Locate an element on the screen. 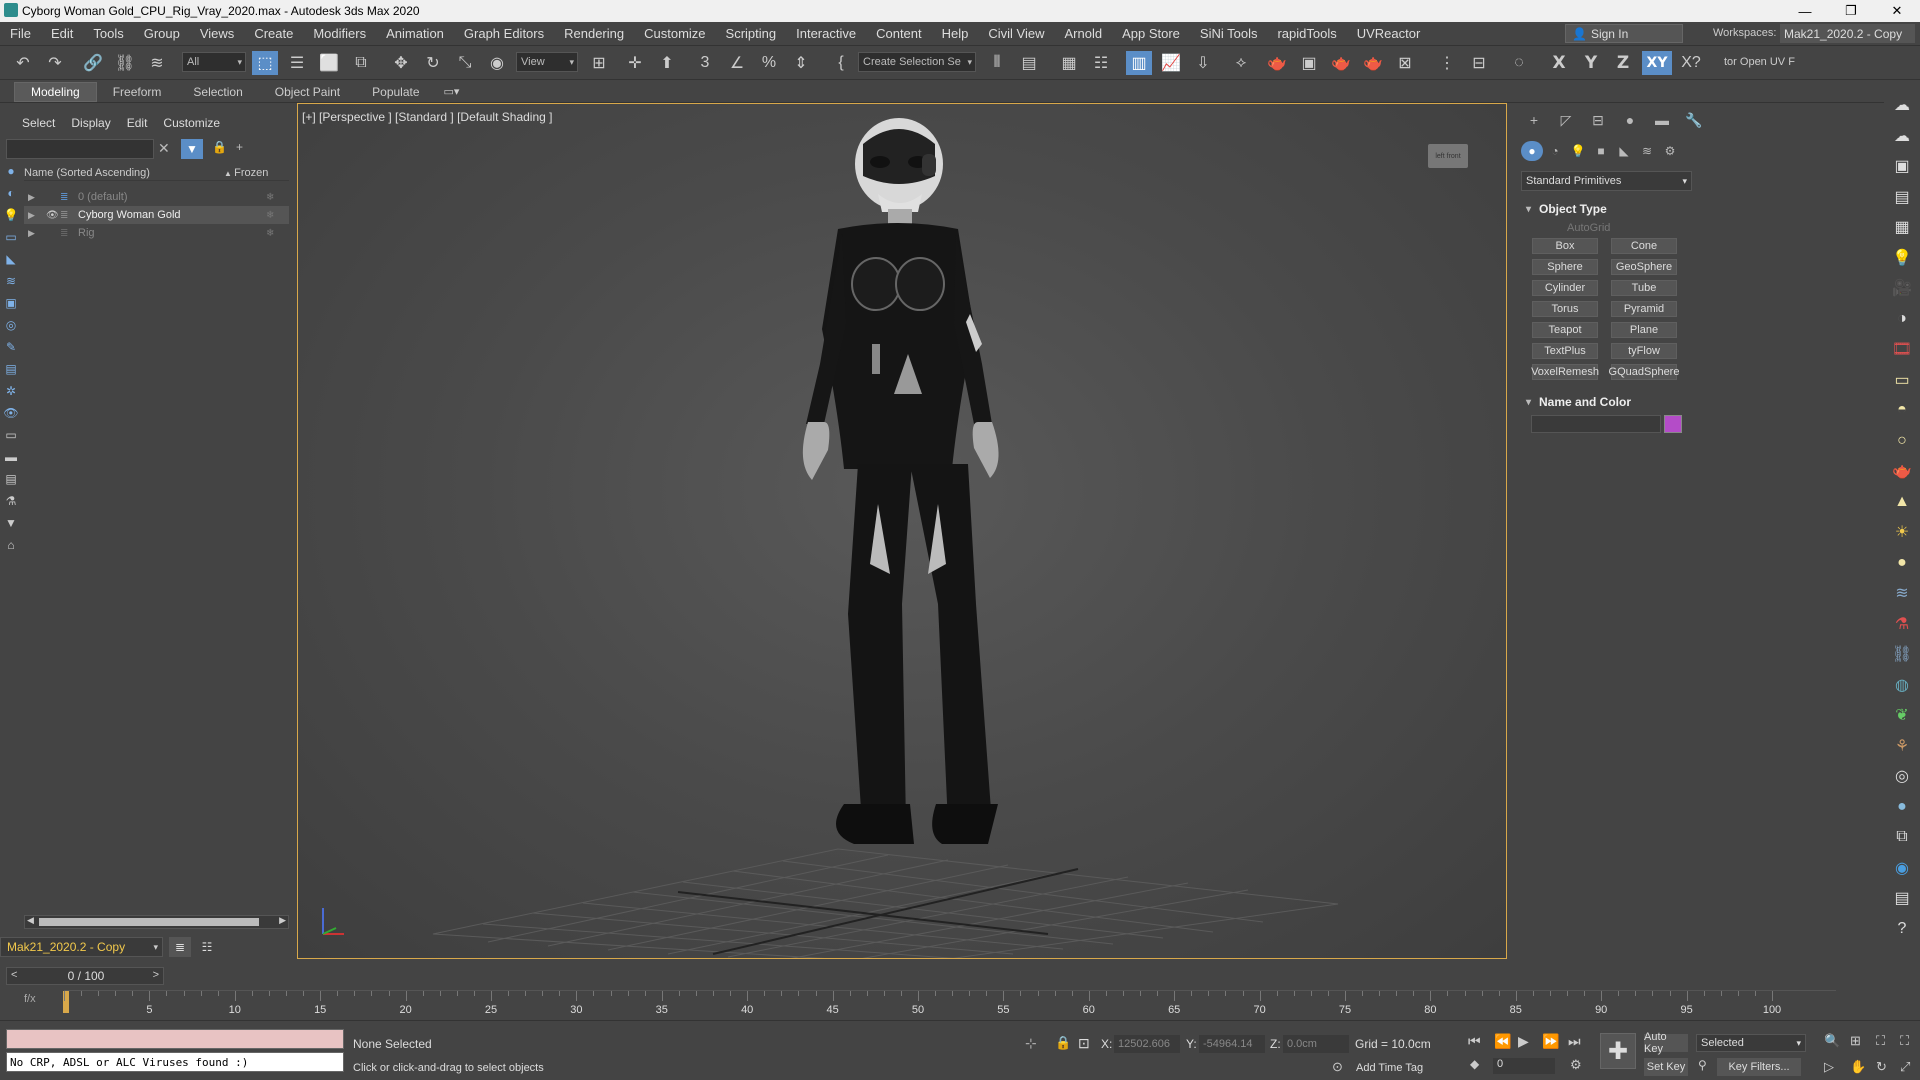 The width and height of the screenshot is (1920, 1080). field-of-view-icon: ▷ is located at coordinates (1829, 1067).